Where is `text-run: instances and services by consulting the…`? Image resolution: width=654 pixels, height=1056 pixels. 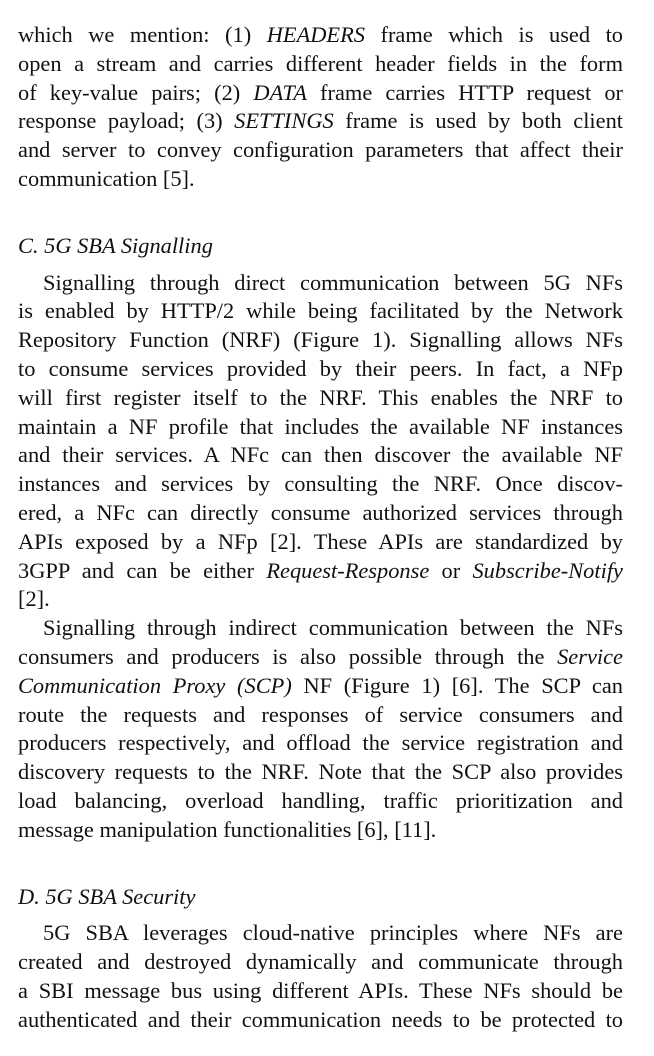 text-run: instances and services by consulting the… is located at coordinates (320, 484).